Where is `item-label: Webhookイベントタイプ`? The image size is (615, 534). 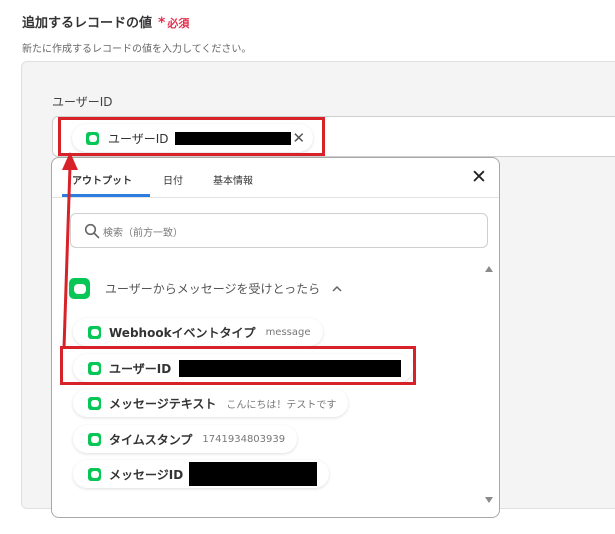 item-label: Webhookイベントタイプ is located at coordinates (182, 332).